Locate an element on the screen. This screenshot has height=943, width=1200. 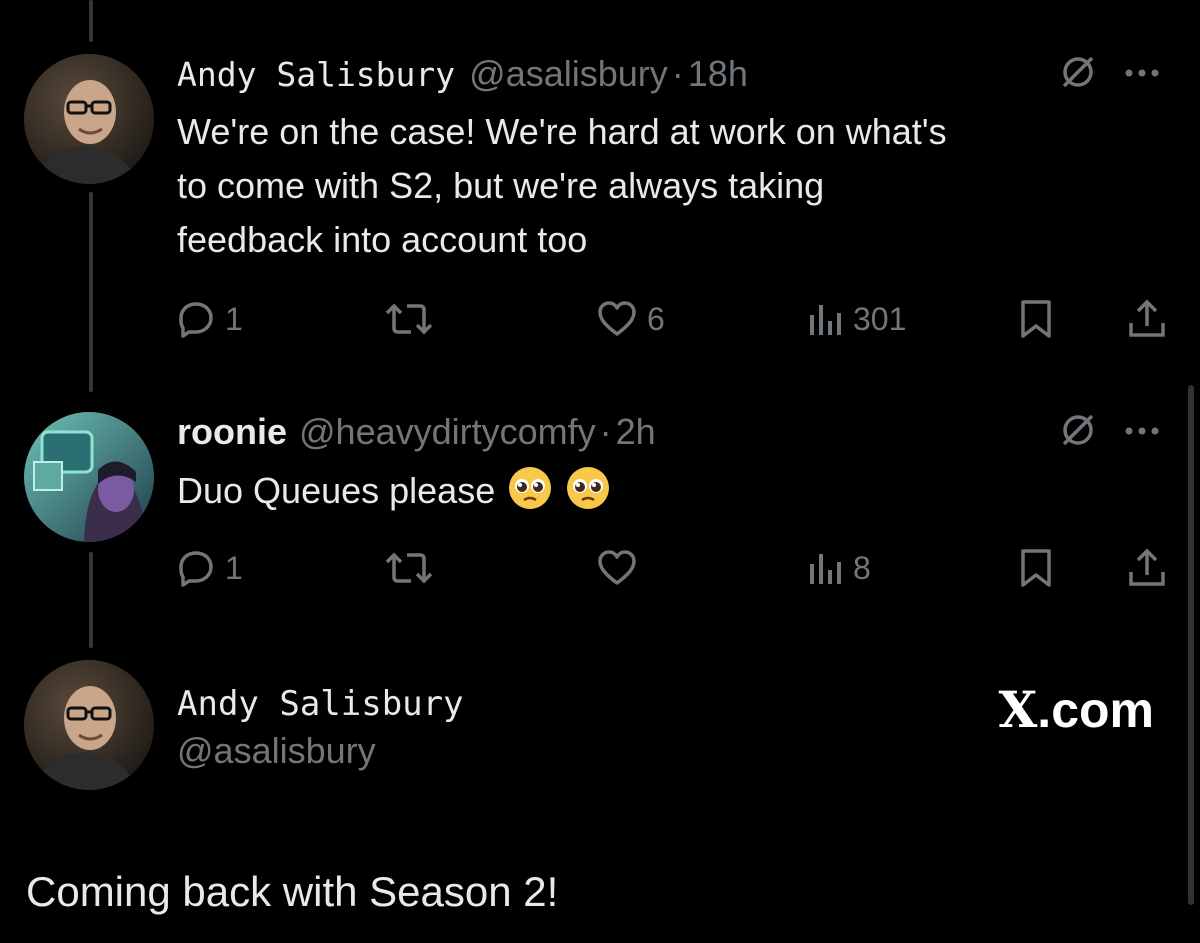
tweet-text-line: Duo Queues please is located at coordinates (336, 490).